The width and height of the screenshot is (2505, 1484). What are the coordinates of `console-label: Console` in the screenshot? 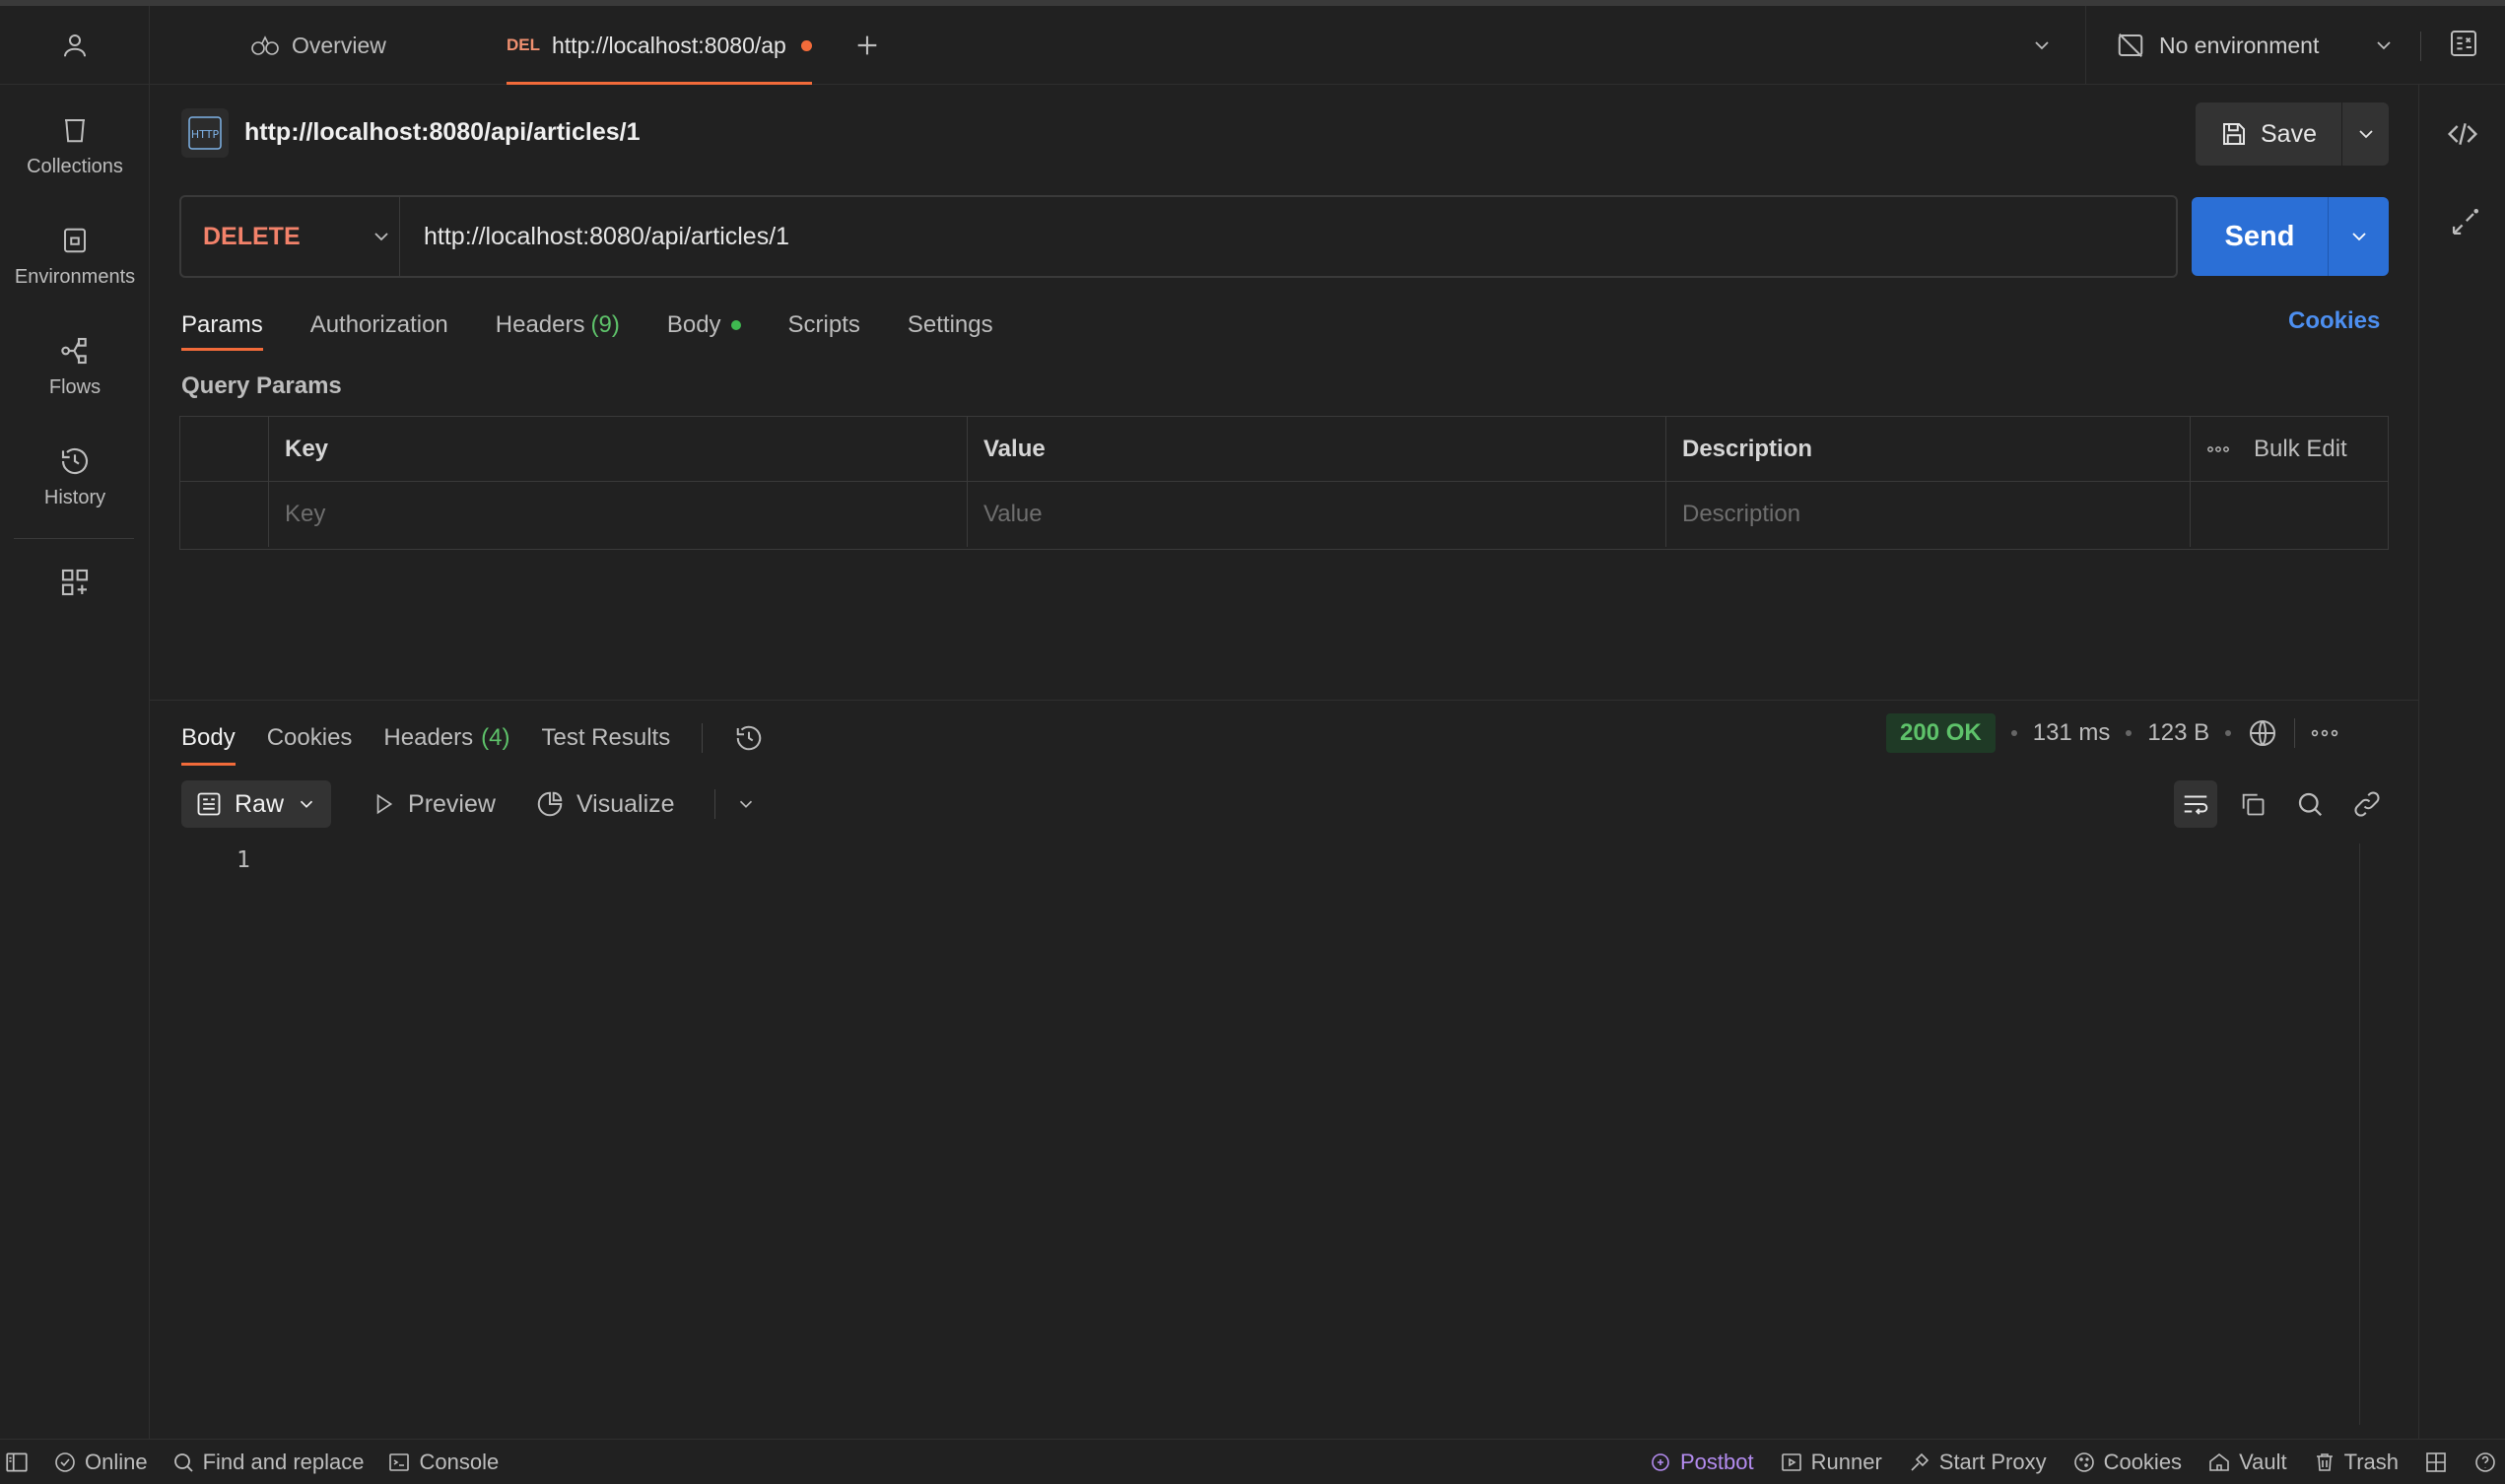 It's located at (459, 1462).